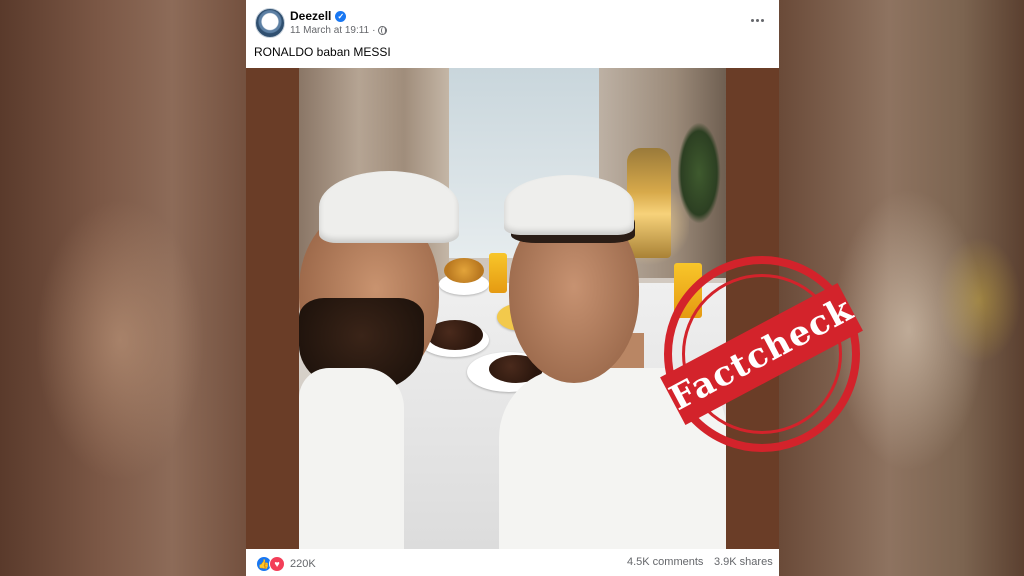  I want to click on verified-badge-icon: ✓, so click(341, 16).